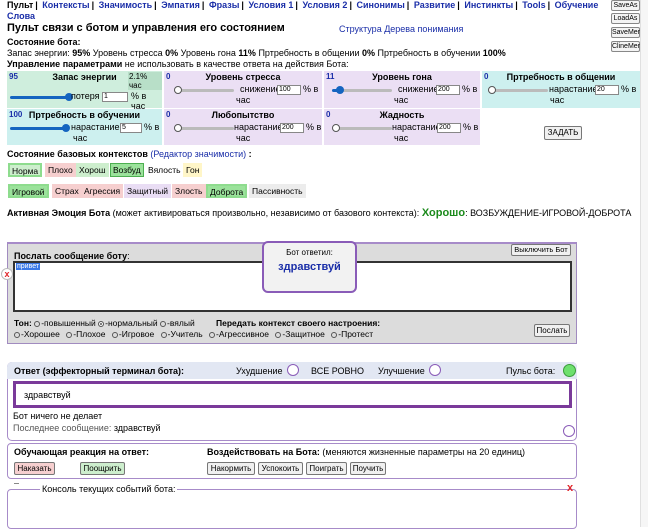 Image resolution: width=648 pixels, height=529 pixels. What do you see at coordinates (87, 428) in the screenshot?
I see `last-message: Последнее сообщение: здравствуй` at bounding box center [87, 428].